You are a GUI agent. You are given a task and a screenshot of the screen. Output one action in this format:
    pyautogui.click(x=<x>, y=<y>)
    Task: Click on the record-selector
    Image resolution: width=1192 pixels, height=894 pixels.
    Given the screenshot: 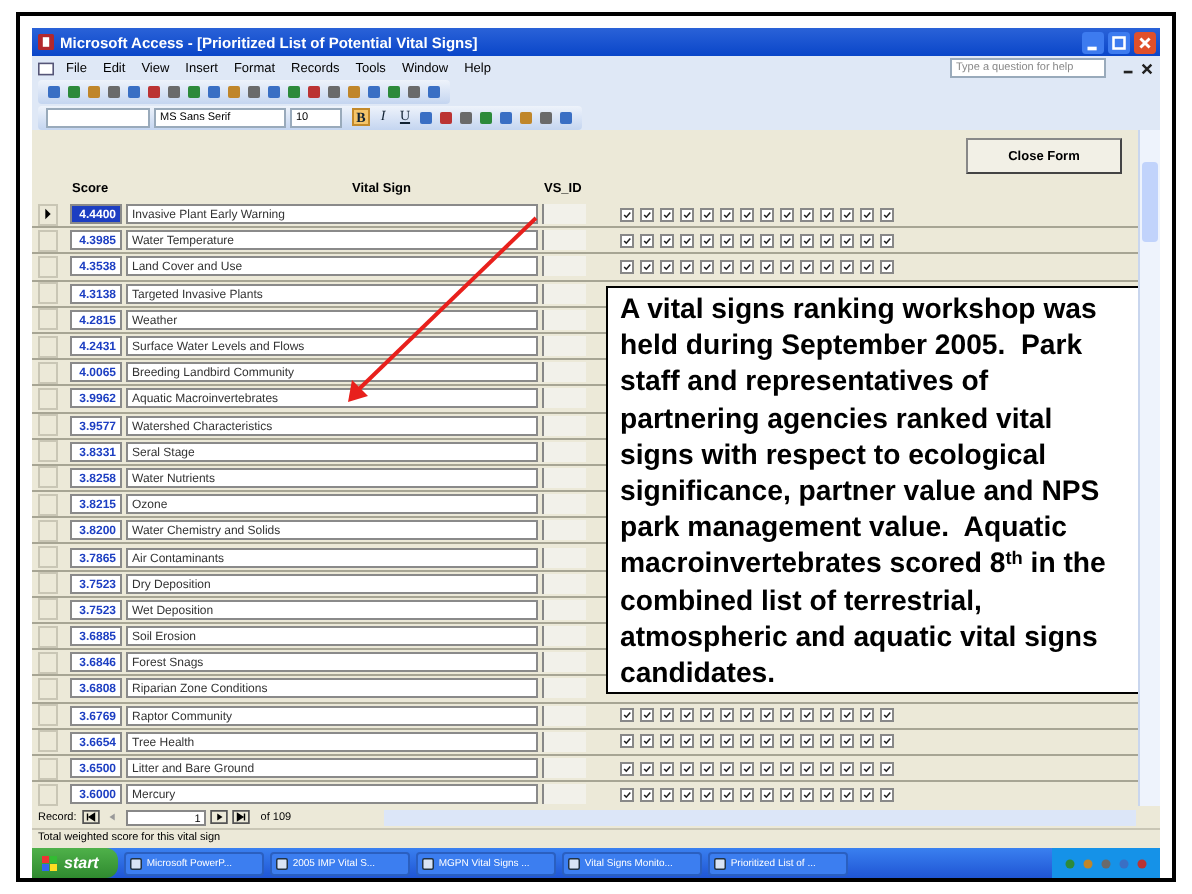 What is the action you would take?
    pyautogui.click(x=48, y=214)
    